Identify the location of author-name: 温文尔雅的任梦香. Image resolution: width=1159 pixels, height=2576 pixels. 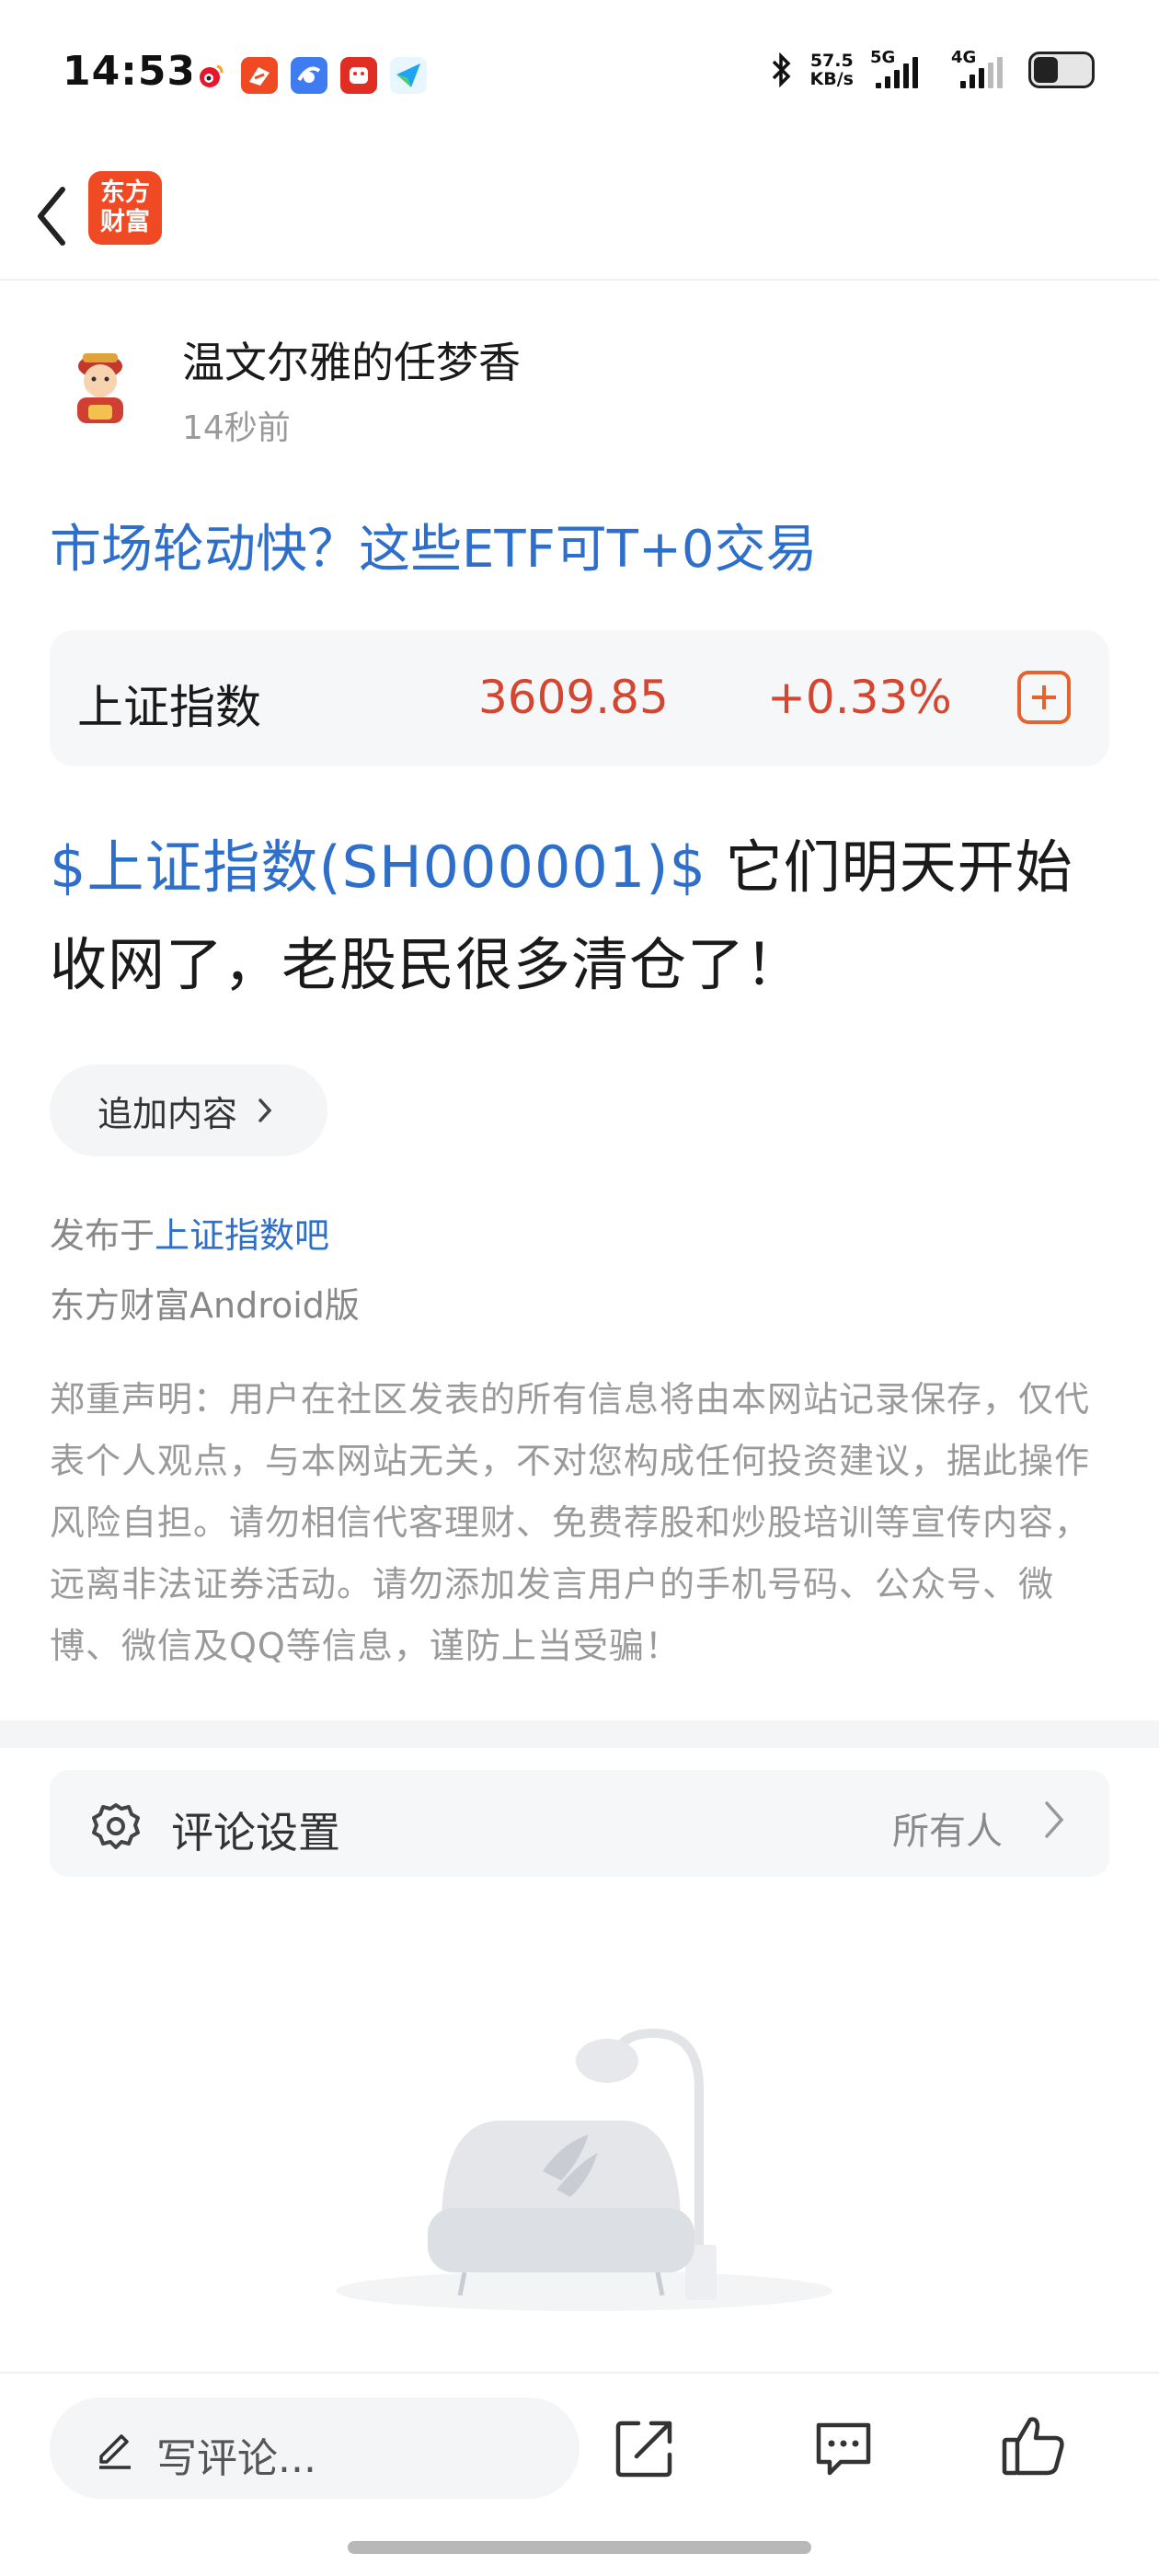
(351, 359).